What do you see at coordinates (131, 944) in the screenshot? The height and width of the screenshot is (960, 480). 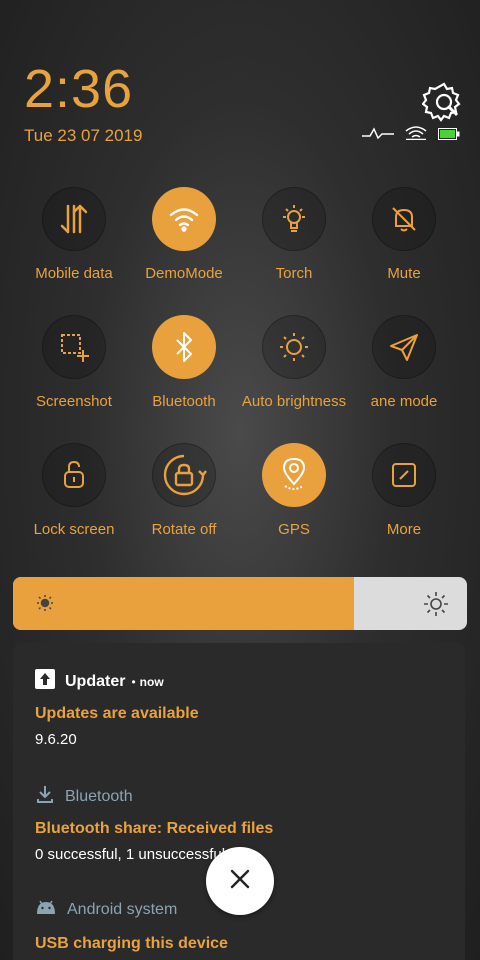 I see `notification-title: USB charging this device` at bounding box center [131, 944].